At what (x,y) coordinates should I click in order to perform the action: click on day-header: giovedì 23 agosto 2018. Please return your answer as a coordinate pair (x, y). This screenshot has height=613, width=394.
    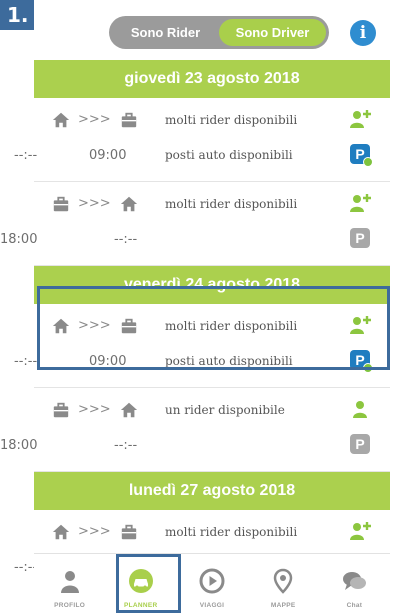
    Looking at the image, I should click on (212, 79).